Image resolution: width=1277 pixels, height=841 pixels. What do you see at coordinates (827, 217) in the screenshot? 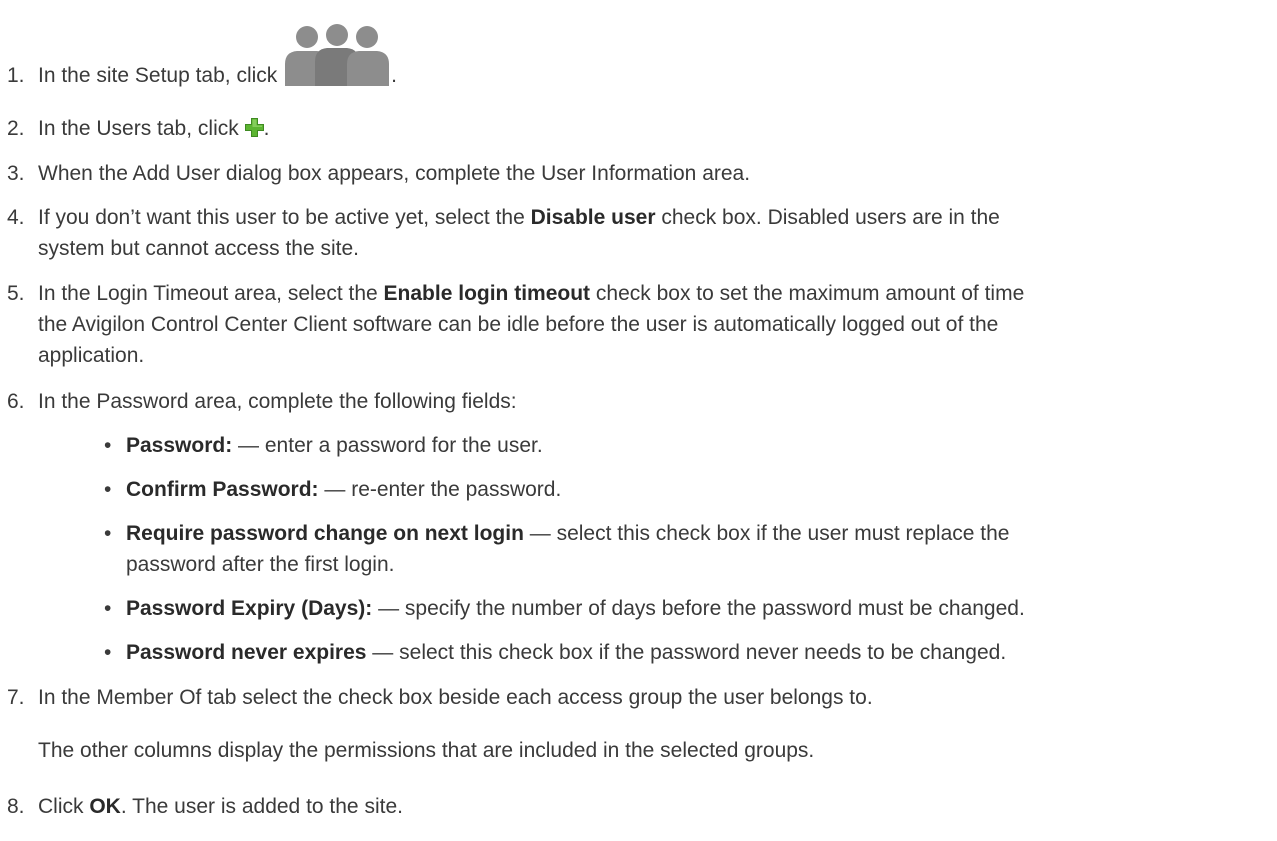
I see `step-text-post: check box. Disabled users are in the` at bounding box center [827, 217].